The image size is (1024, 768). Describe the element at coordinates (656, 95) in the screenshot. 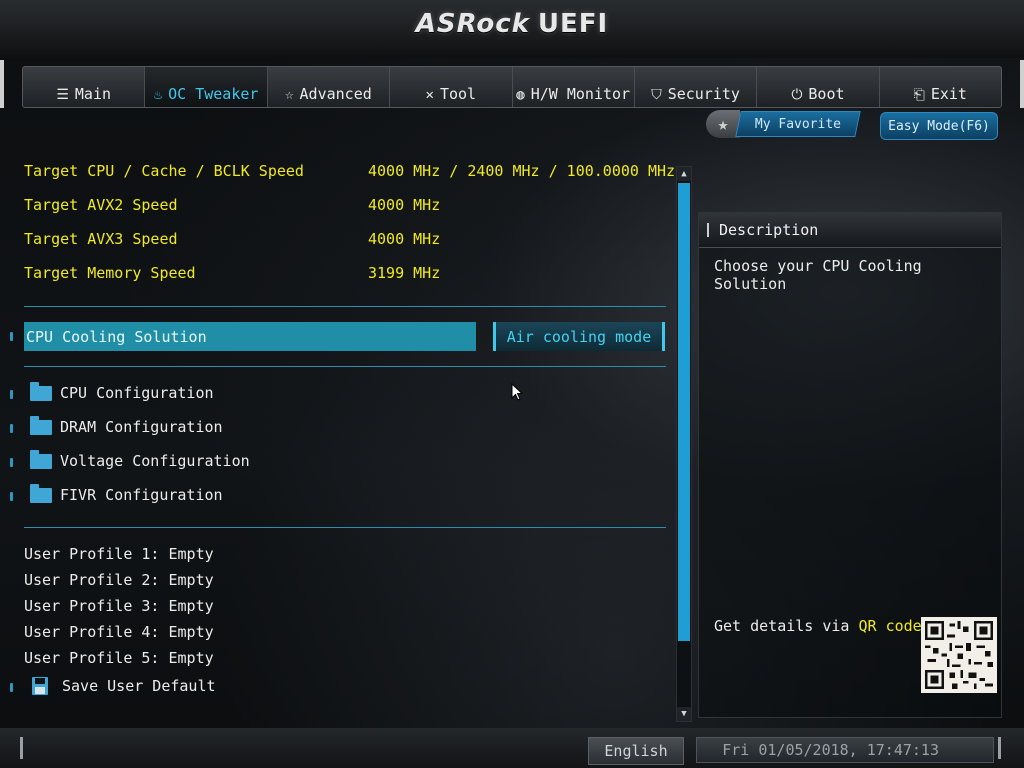

I see `shield-icon: ⛉` at that location.